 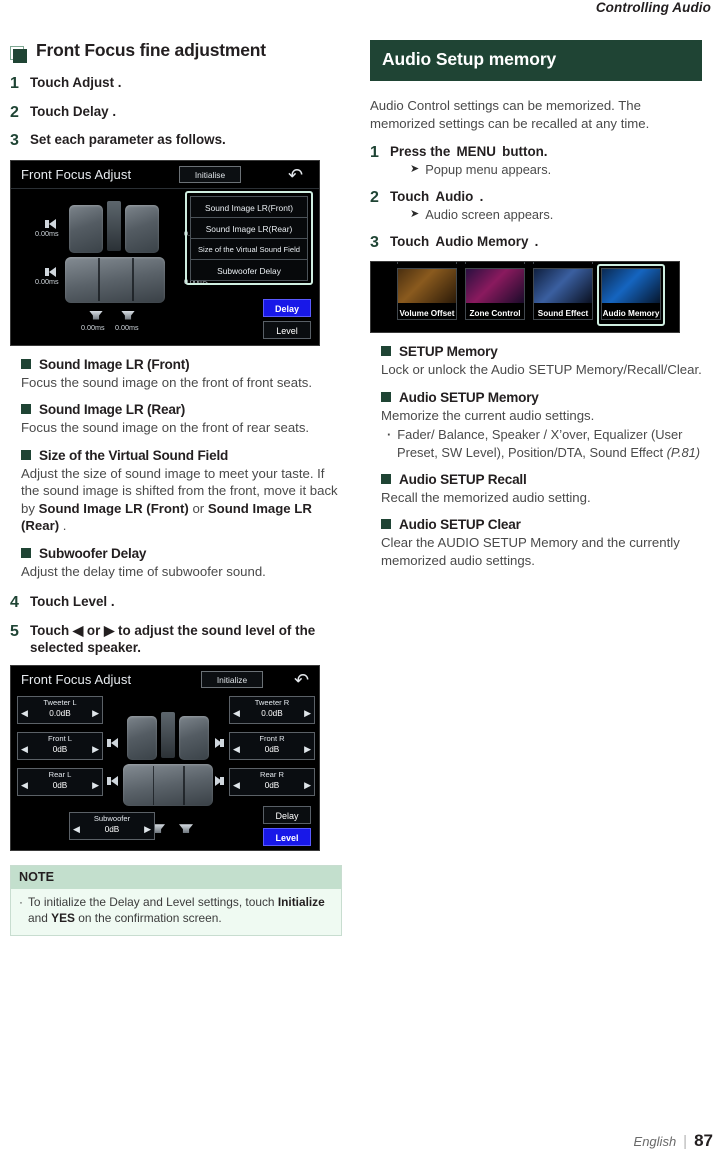 What do you see at coordinates (181, 455) in the screenshot?
I see `subheading-size-virtual-sound-field: Size of the Virtual Sound Field` at bounding box center [181, 455].